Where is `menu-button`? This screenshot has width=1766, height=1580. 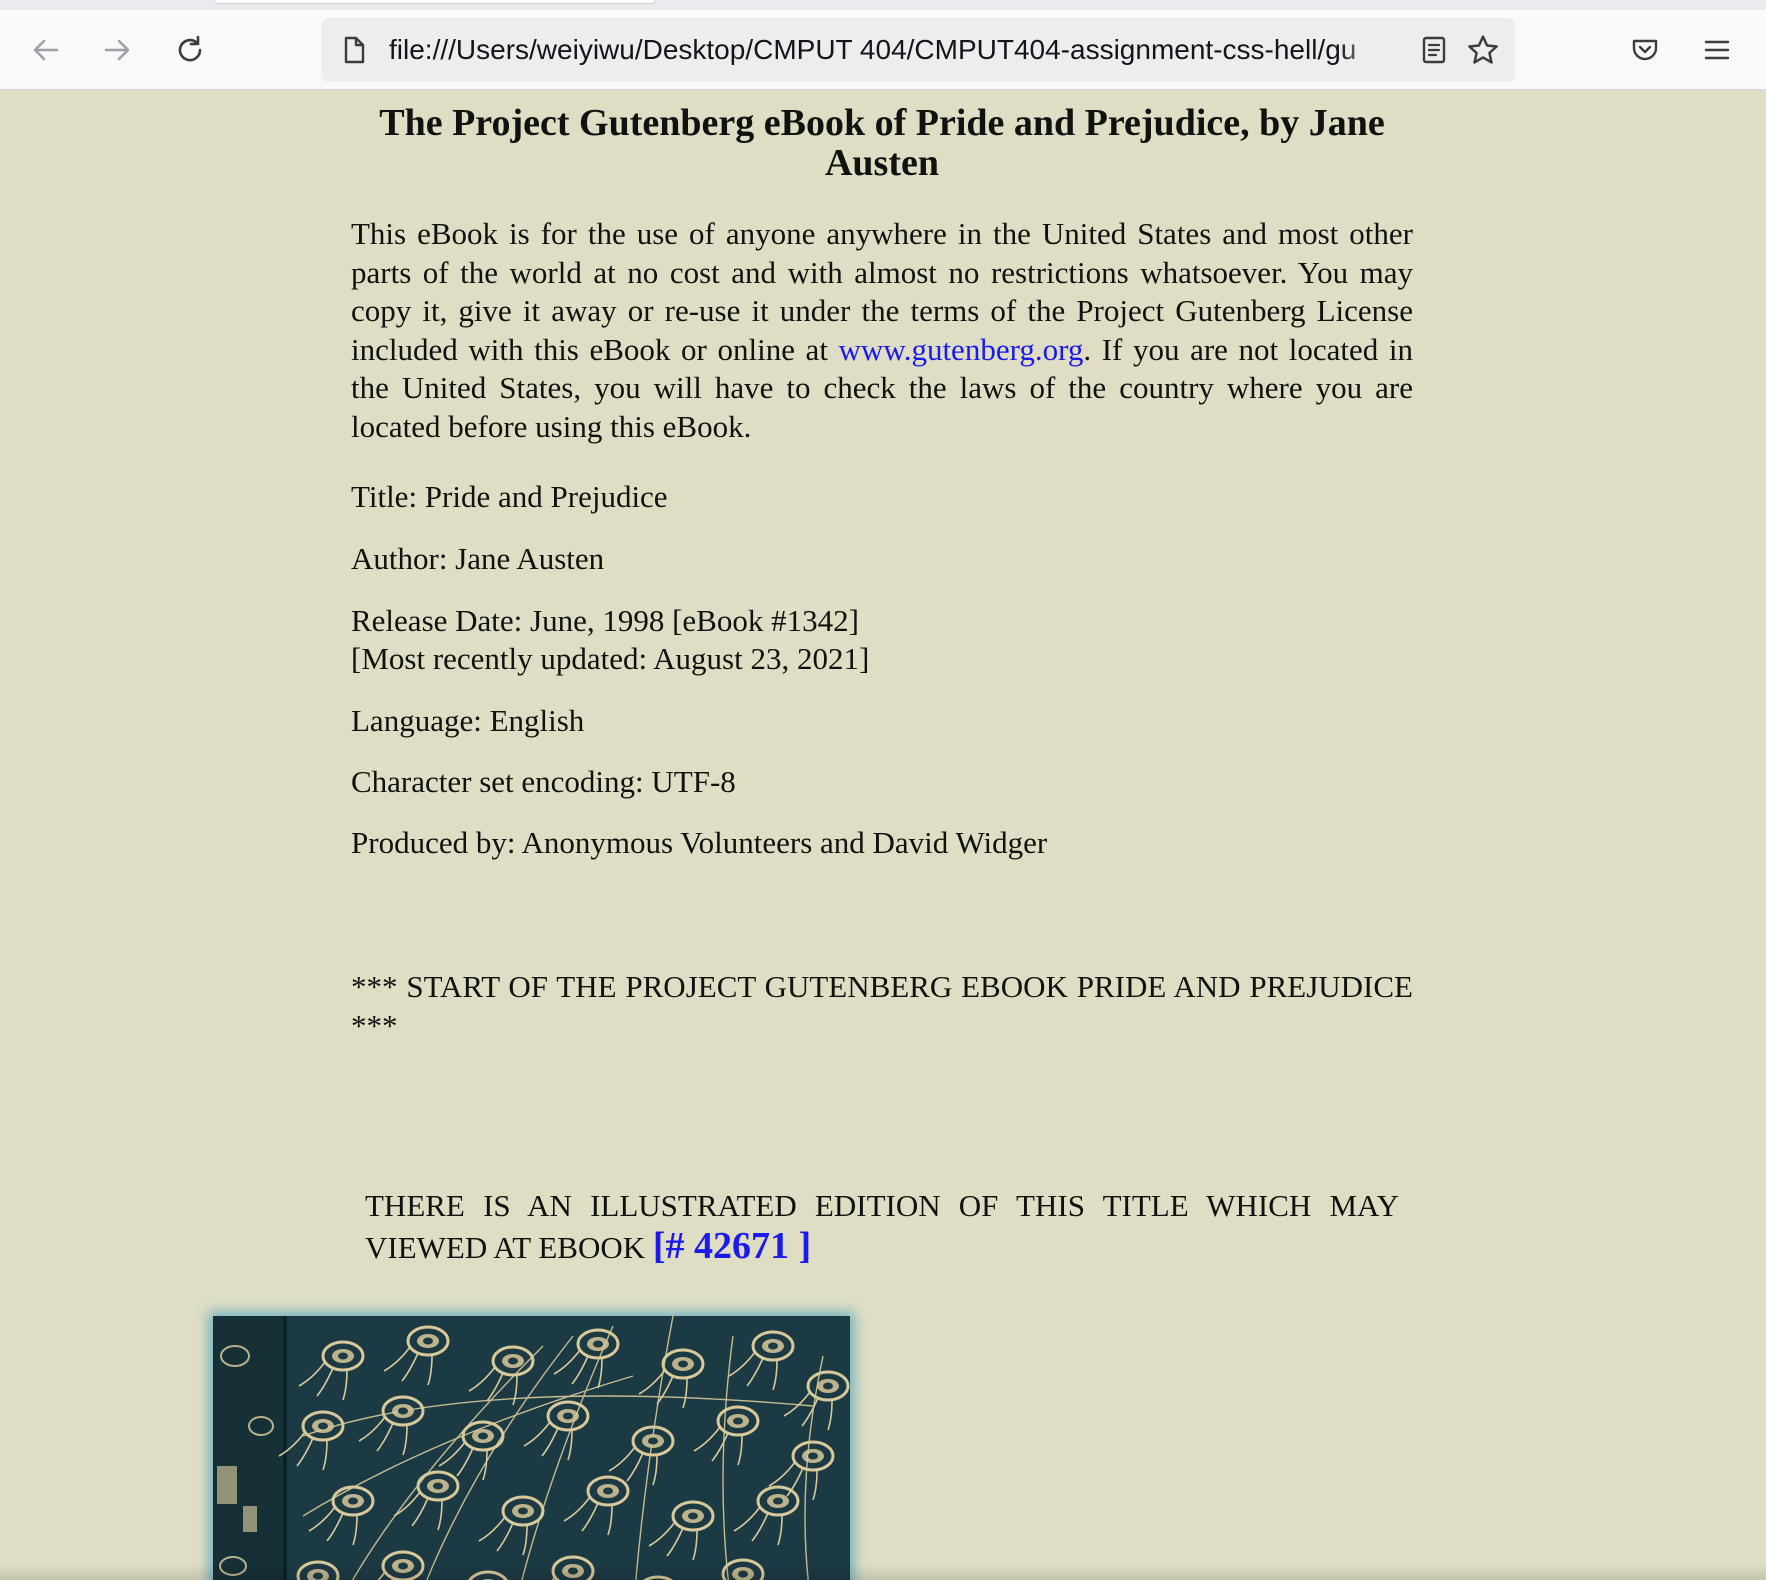
menu-button is located at coordinates (1717, 50).